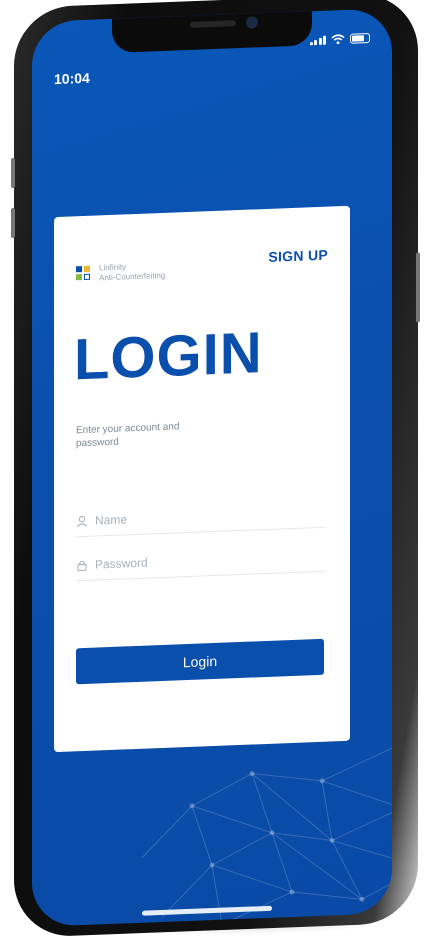 The height and width of the screenshot is (952, 429). Describe the element at coordinates (82, 521) in the screenshot. I see `user-icon` at that location.